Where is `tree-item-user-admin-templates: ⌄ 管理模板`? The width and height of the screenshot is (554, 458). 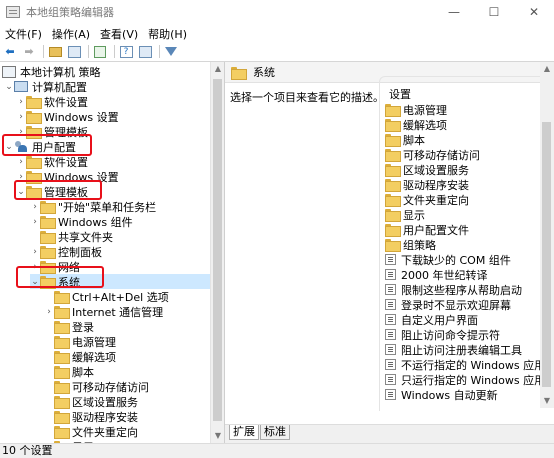
tree-item-user-admin-templates: ⌄ 管理模板 is located at coordinates (52, 191).